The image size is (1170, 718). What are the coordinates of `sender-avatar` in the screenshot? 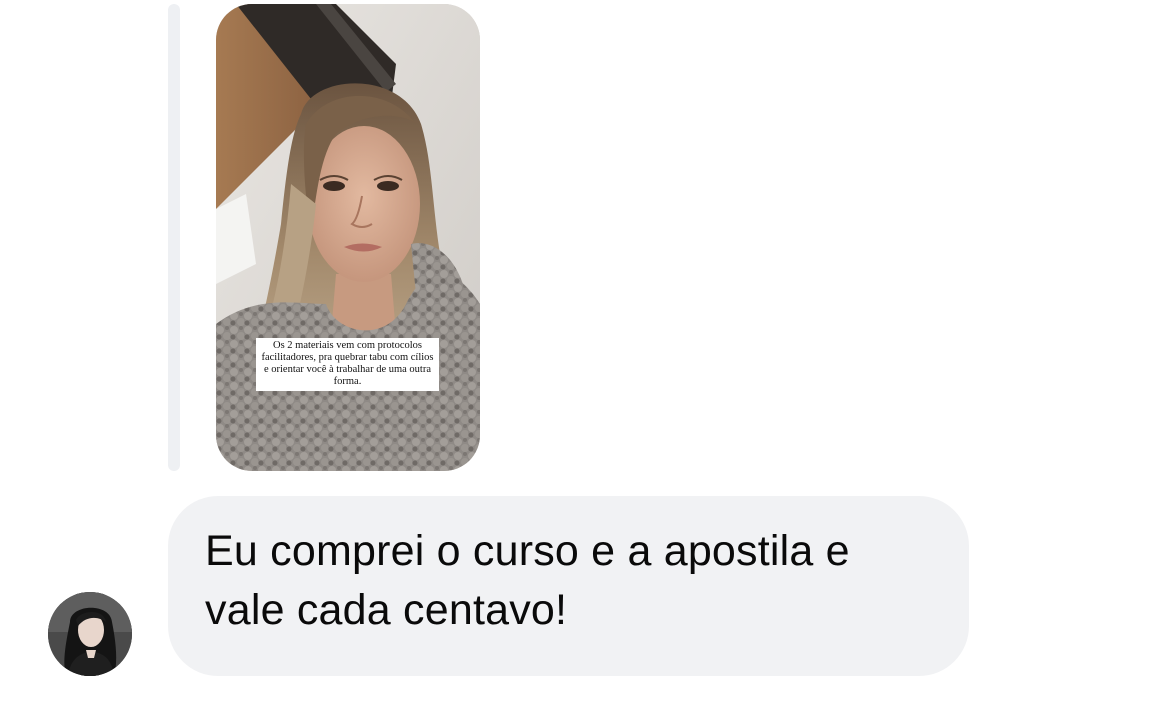 It's located at (90, 634).